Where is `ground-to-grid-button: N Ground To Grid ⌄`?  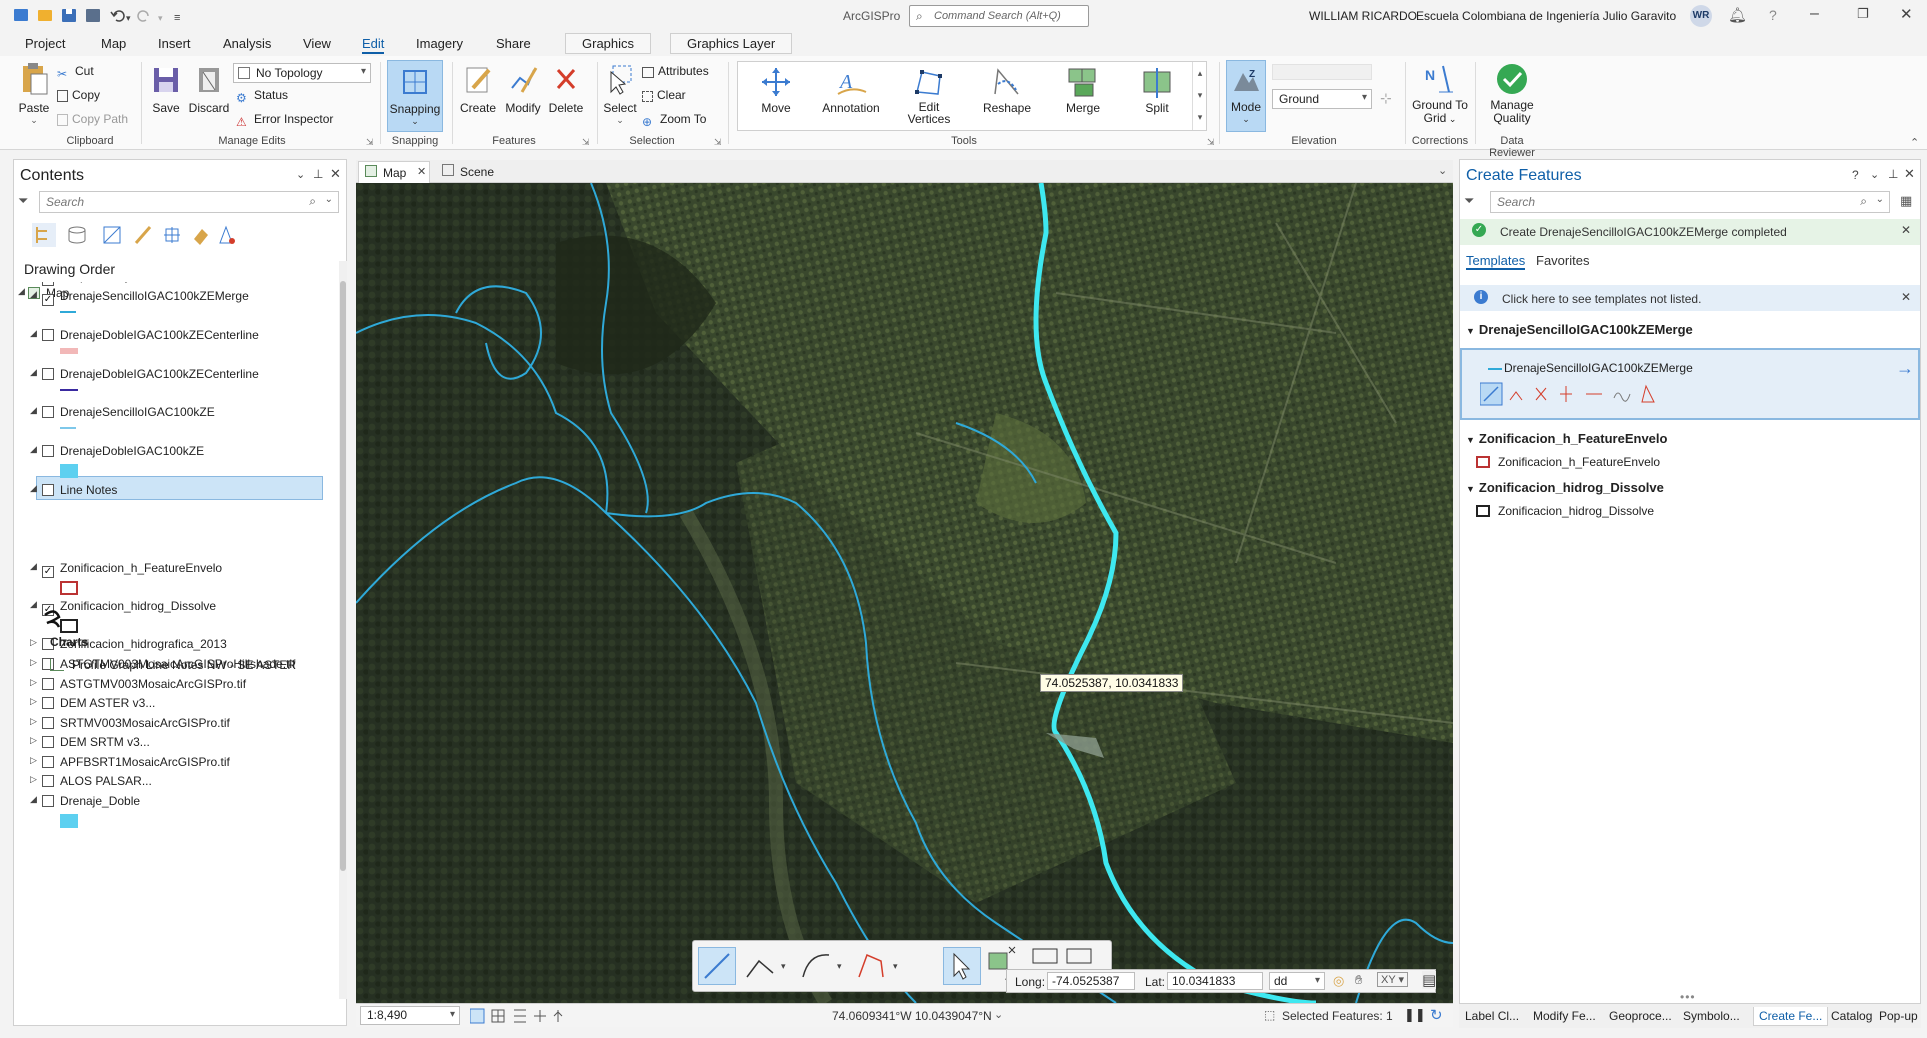
ground-to-grid-button: N Ground To Grid ⌄ is located at coordinates (1440, 94).